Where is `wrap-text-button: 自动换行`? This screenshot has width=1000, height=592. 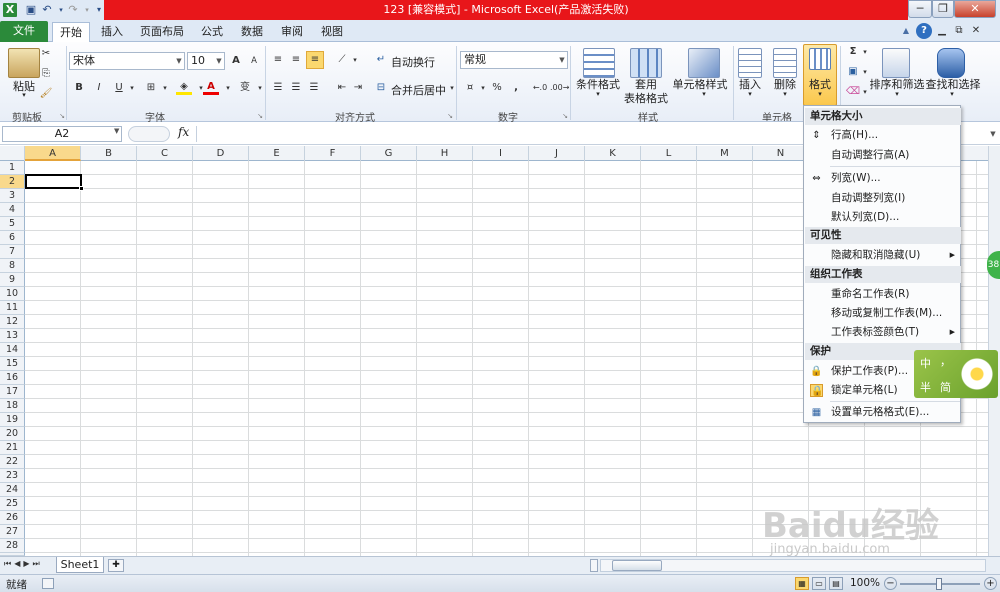
wrap-text-button: 自动换行 is located at coordinates (413, 62).